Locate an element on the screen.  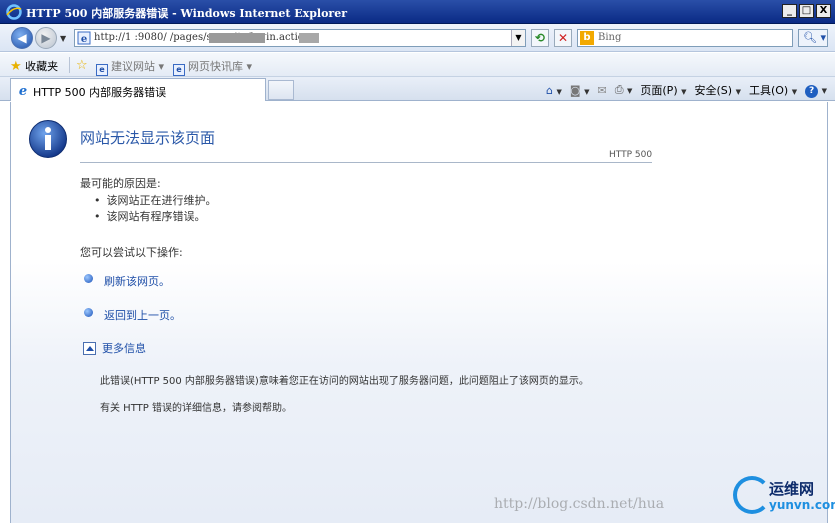
web-slices-label: 网页快讯库 ▾ is located at coordinates (220, 66).